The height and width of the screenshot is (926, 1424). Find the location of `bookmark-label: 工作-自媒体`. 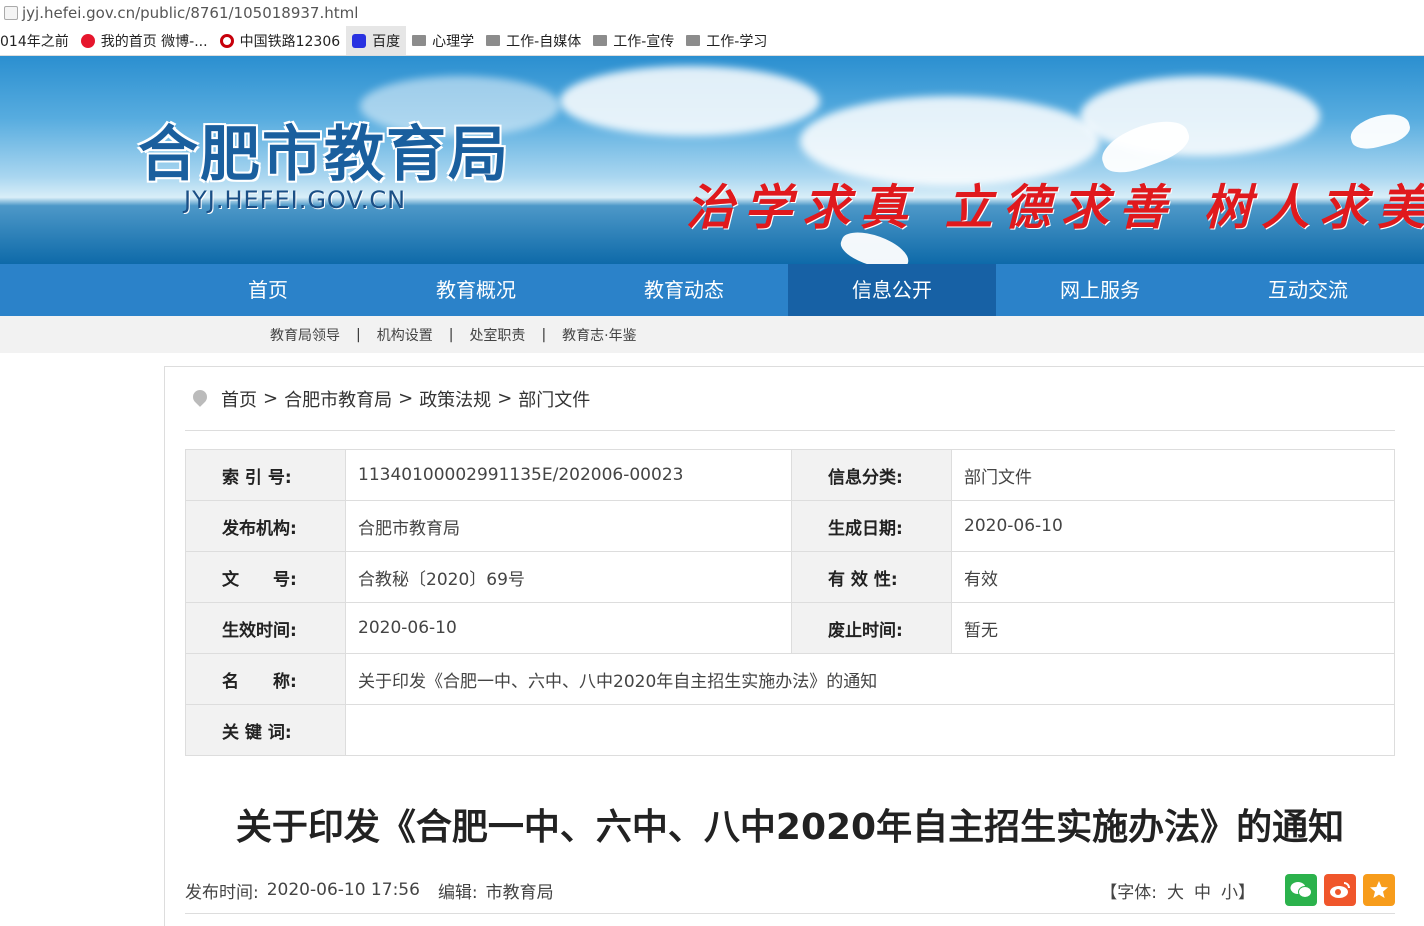

bookmark-label: 工作-自媒体 is located at coordinates (544, 41).